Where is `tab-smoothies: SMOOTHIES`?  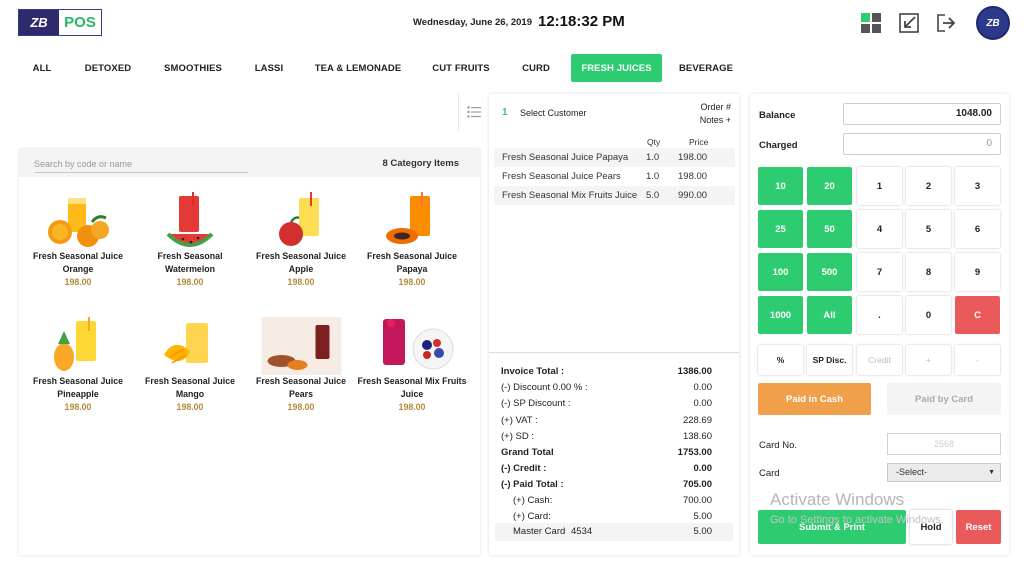
tab-smoothies: SMOOTHIES is located at coordinates (193, 68).